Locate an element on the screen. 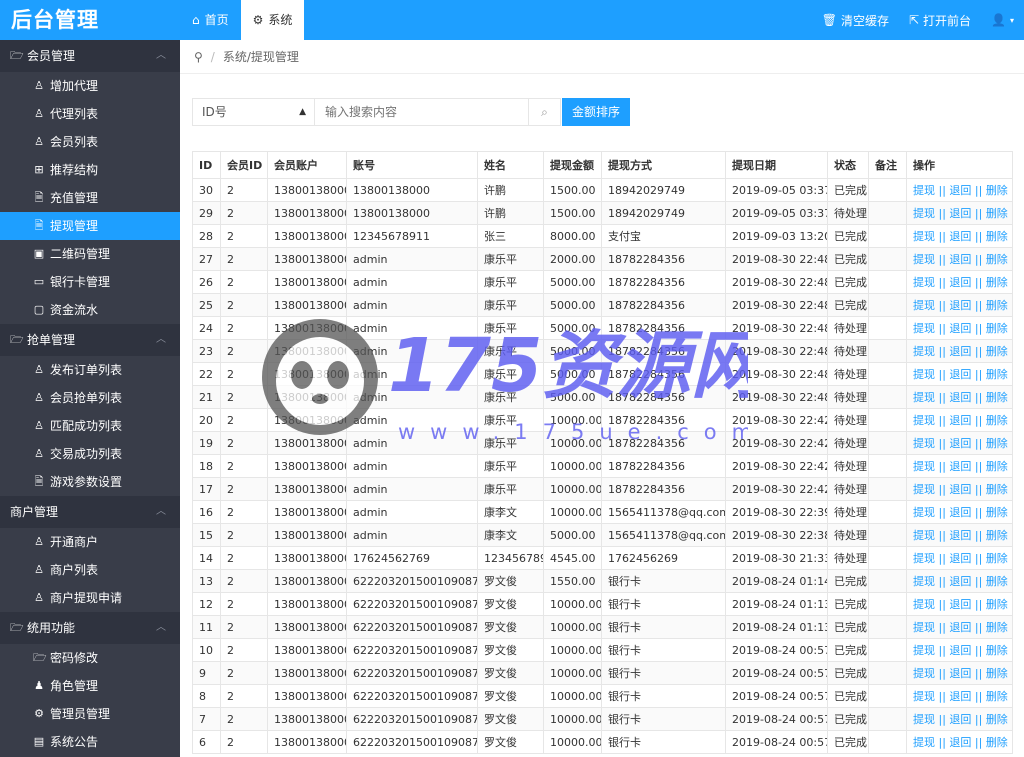 The image size is (1024, 757). sidebar-item-1-1: ♙ 会员抢单列表 is located at coordinates (90, 398).